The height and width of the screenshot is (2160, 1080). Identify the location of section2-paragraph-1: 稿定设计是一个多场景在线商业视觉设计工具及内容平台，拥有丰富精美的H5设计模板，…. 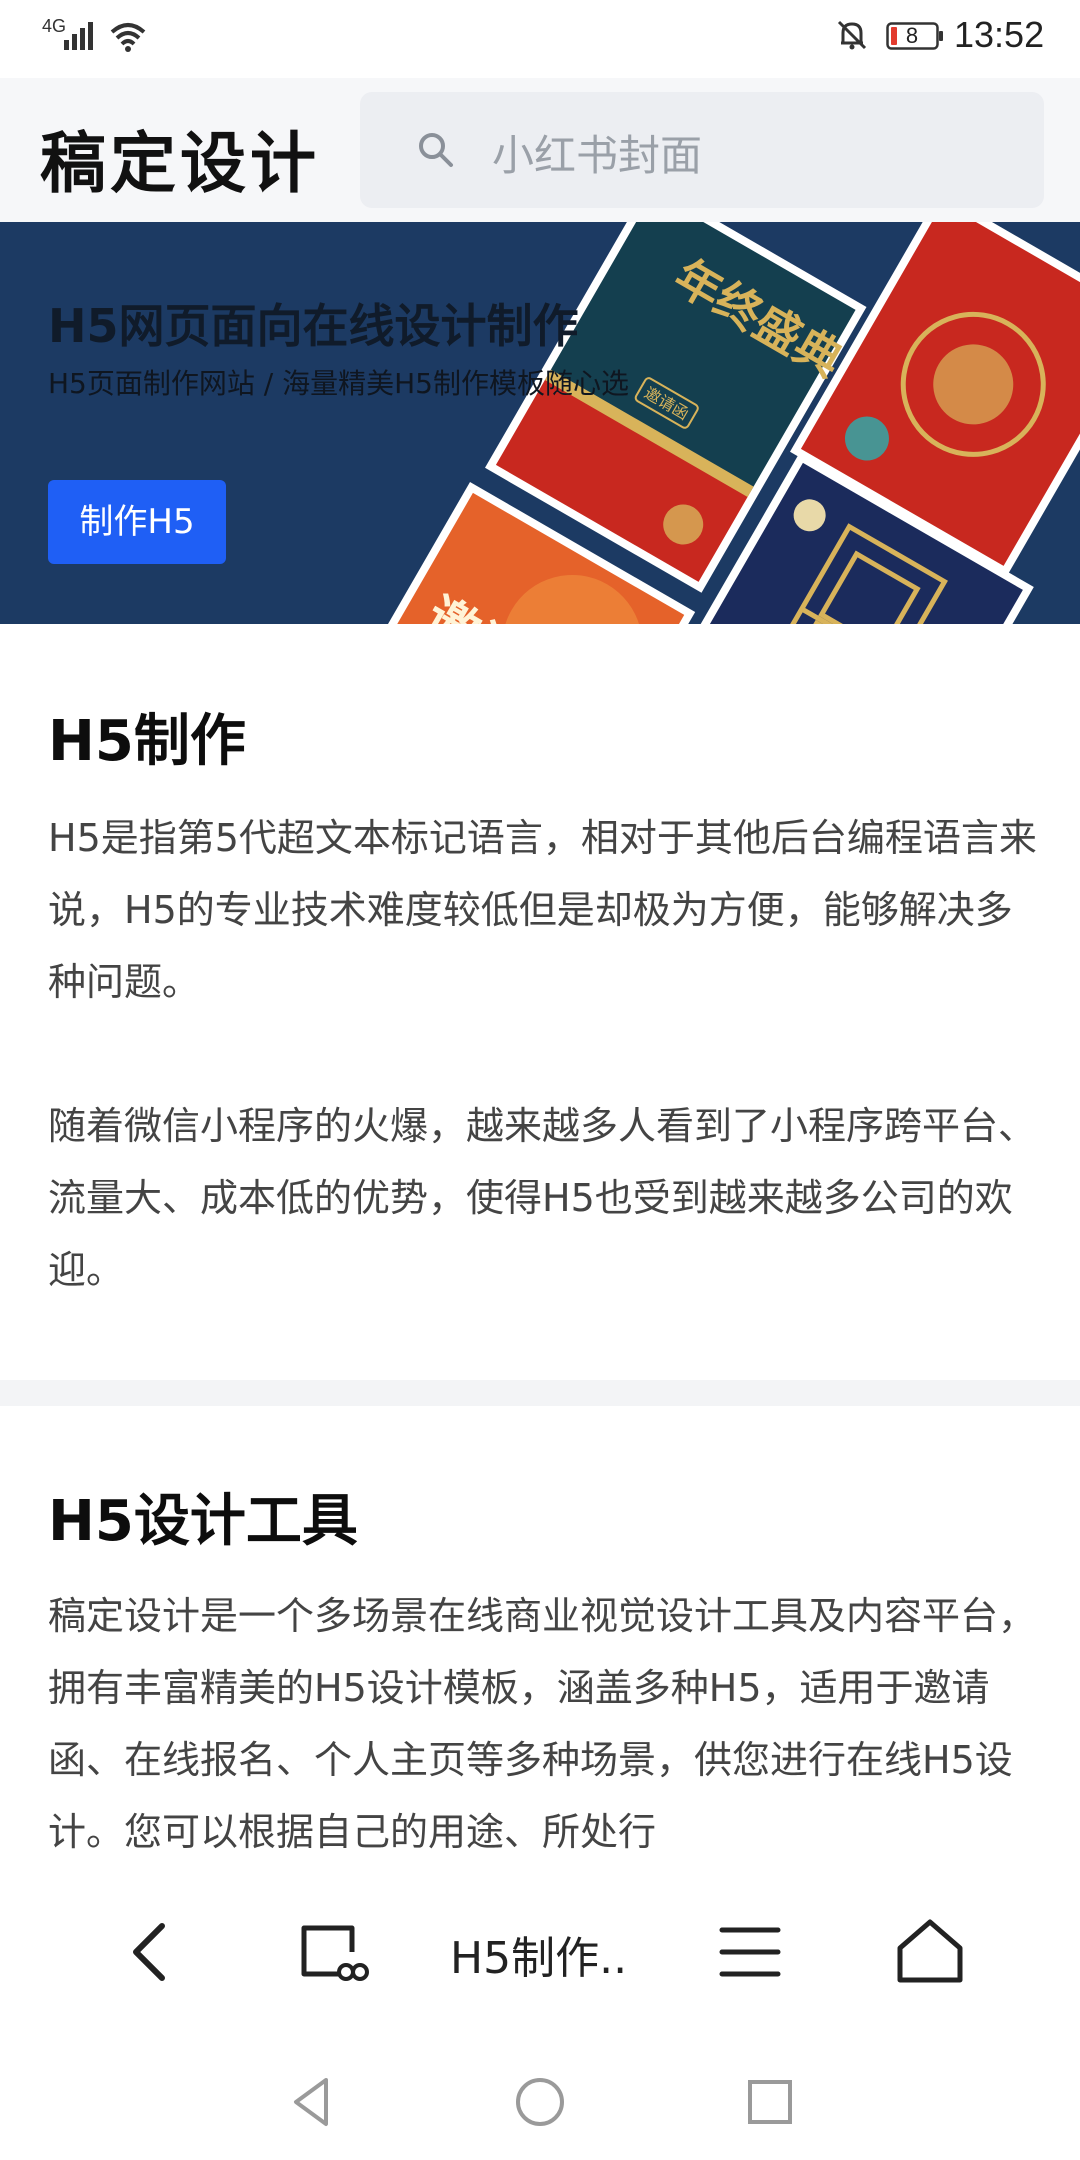
(542, 1724).